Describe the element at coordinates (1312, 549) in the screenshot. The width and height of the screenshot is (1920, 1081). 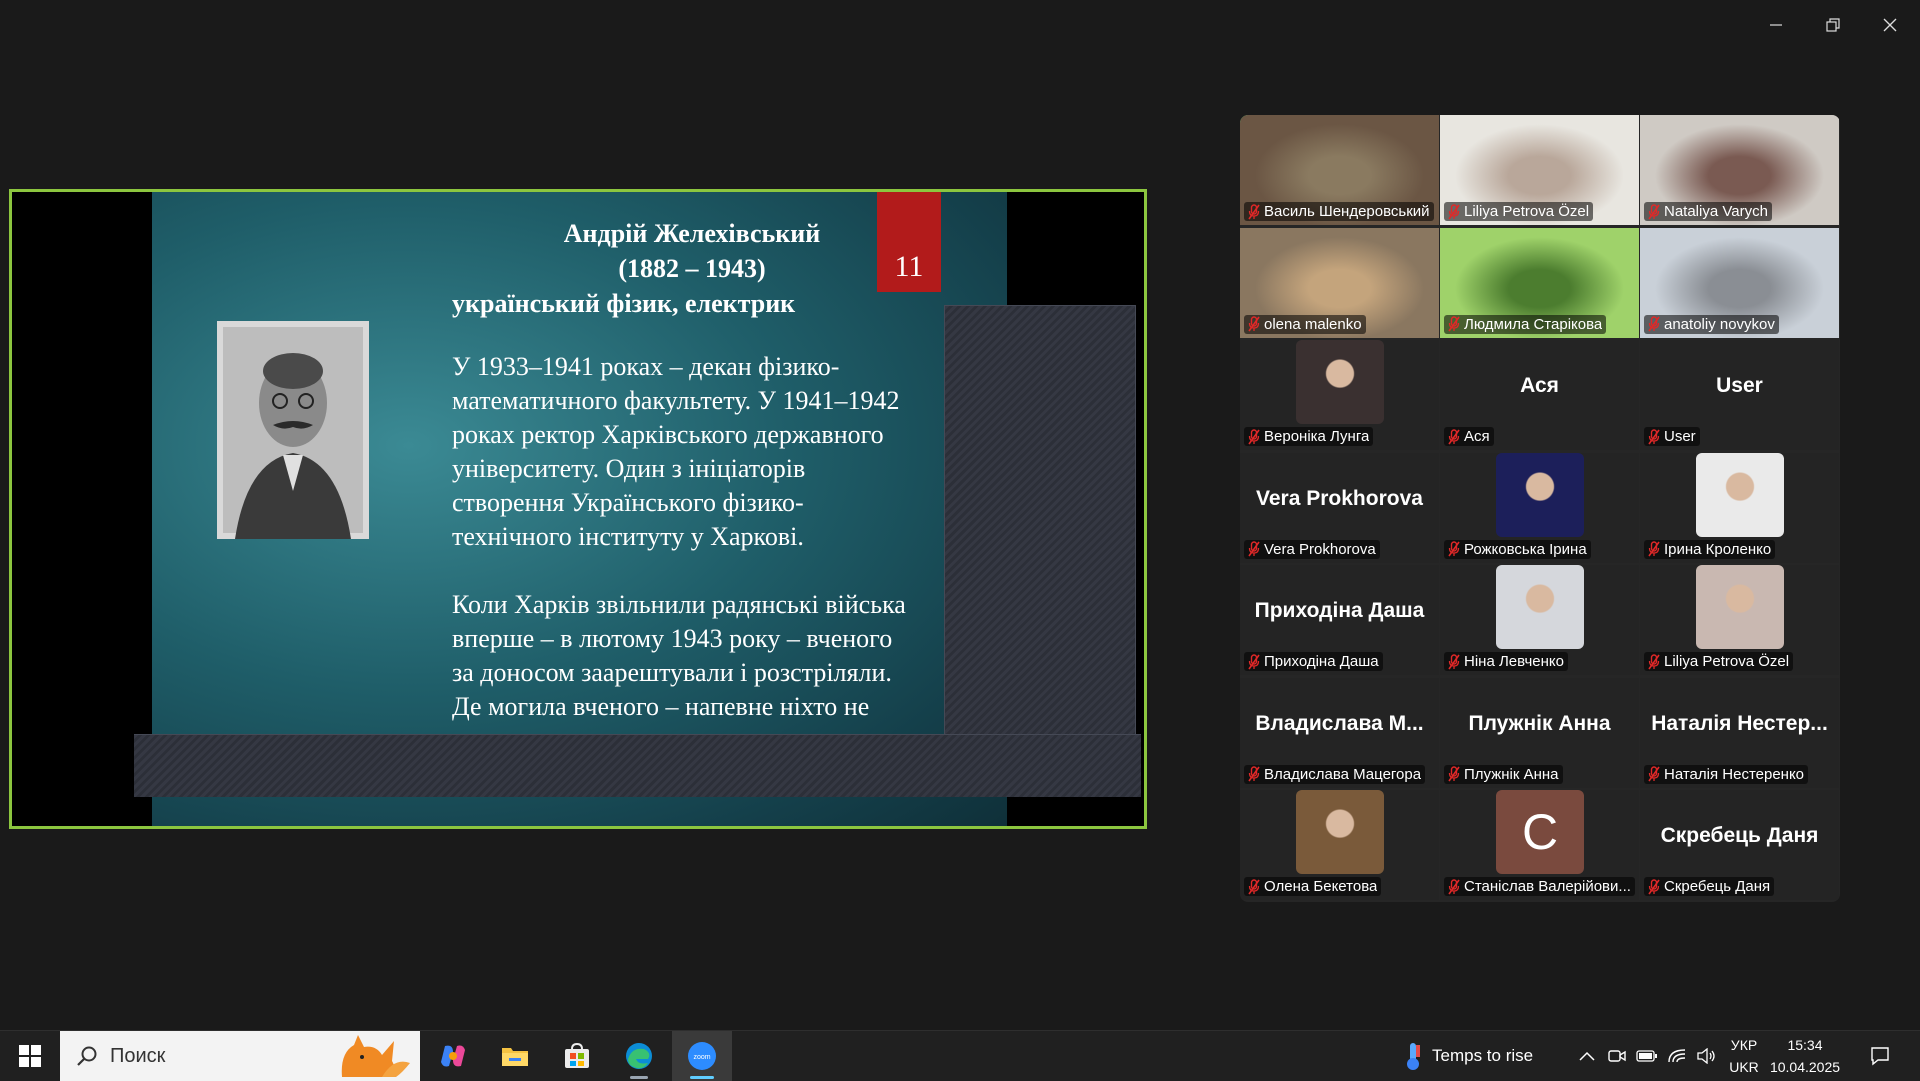
I see `participant-name-label: Vera Prokhorova` at that location.